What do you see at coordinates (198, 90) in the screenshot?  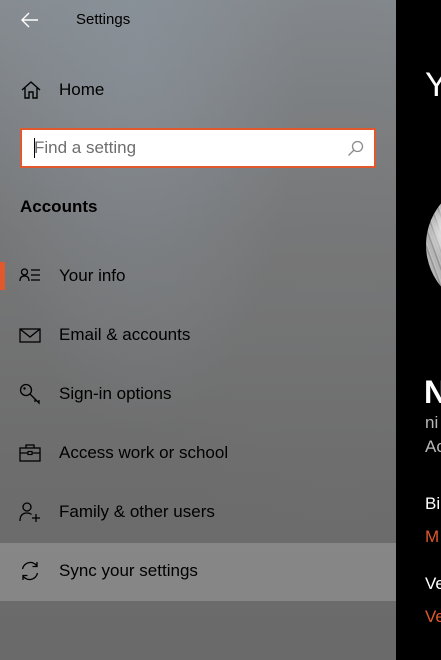 I see `nav-home: Home` at bounding box center [198, 90].